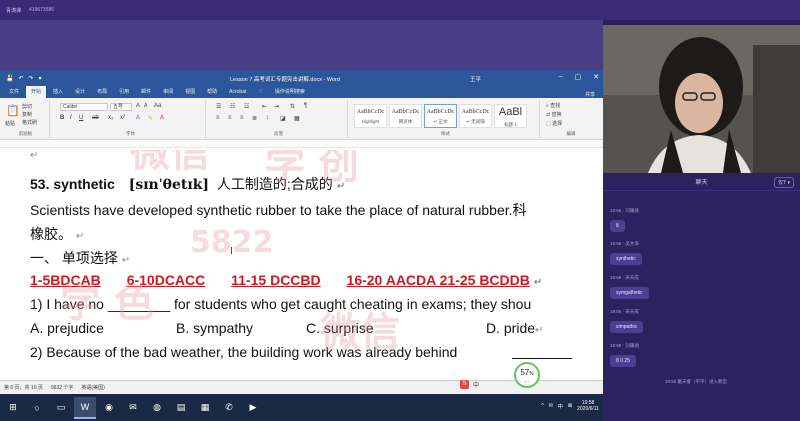  What do you see at coordinates (594, 94) in the screenshot?
I see `share-button: 共享` at bounding box center [594, 94].